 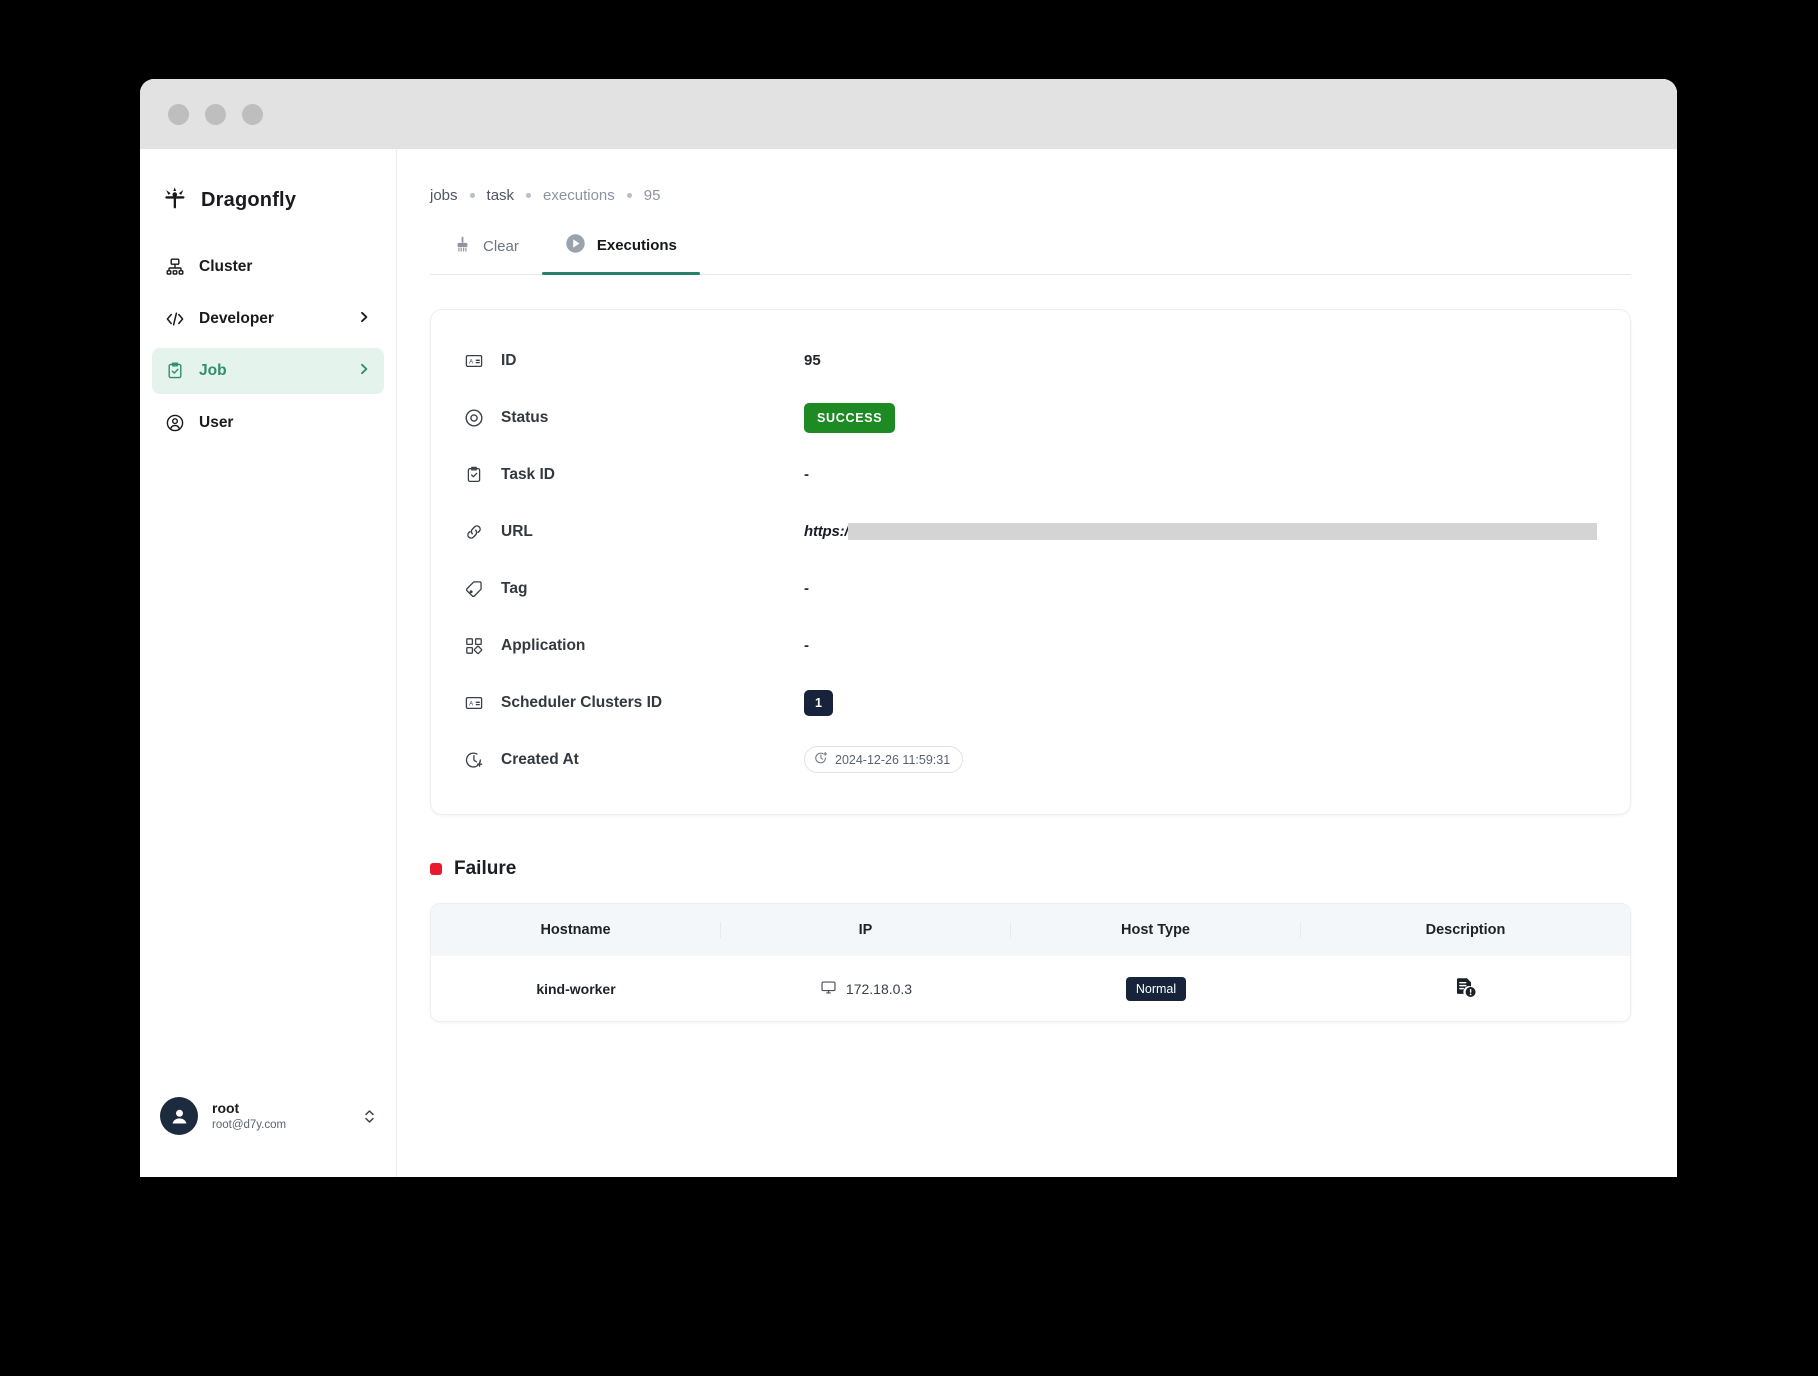 I want to click on tab-bar: Clear Executions, so click(x=1030, y=254).